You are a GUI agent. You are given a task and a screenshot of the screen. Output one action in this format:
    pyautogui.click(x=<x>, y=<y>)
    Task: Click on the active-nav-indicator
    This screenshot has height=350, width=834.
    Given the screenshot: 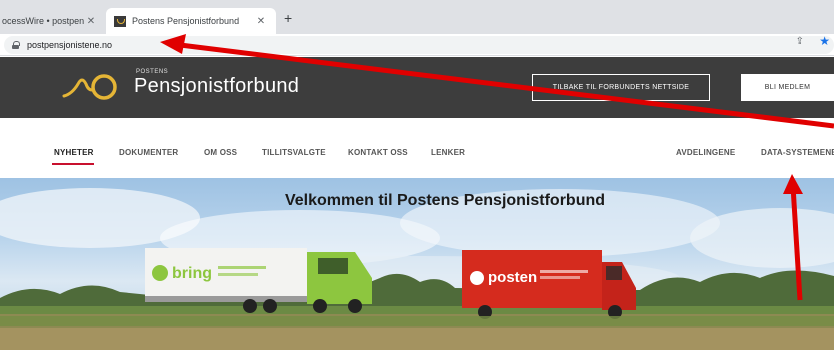 What is the action you would take?
    pyautogui.click(x=73, y=164)
    